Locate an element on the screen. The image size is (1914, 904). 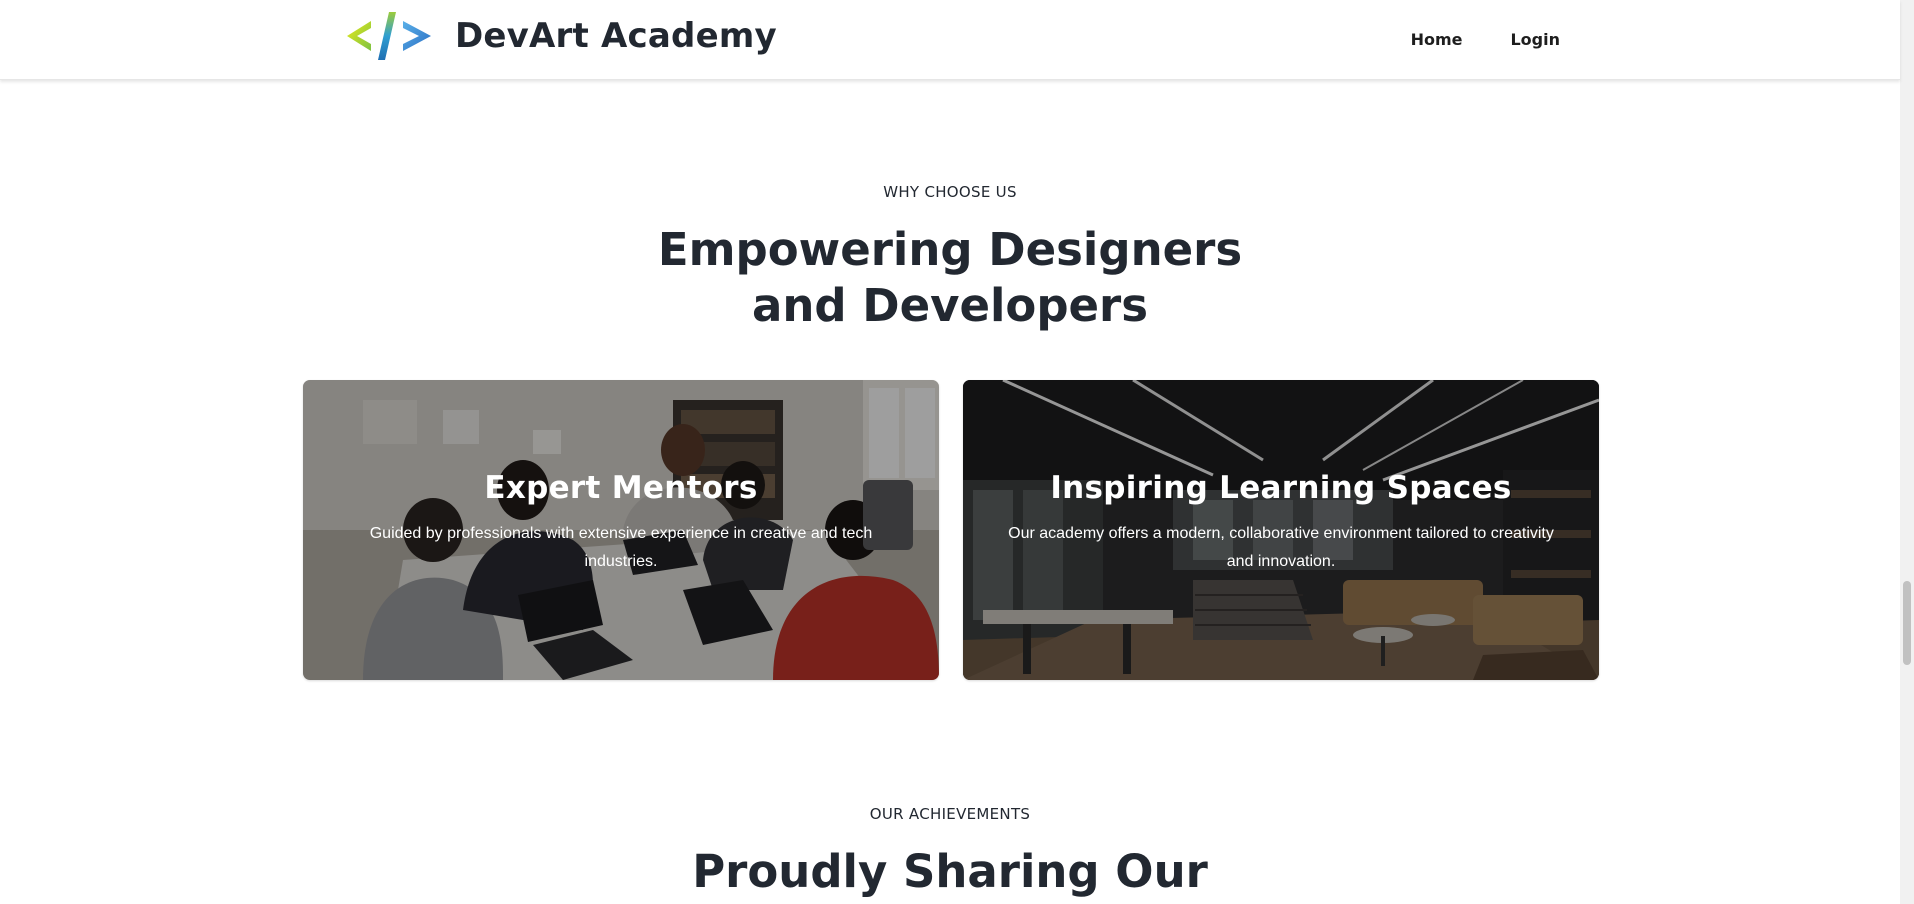
scrollbar-thumb is located at coordinates (1907, 623).